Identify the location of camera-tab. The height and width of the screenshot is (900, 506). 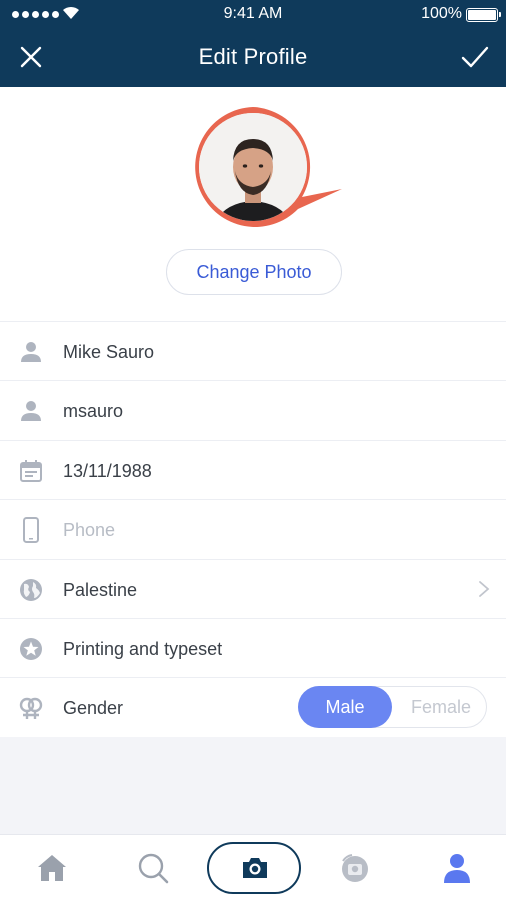
(254, 868).